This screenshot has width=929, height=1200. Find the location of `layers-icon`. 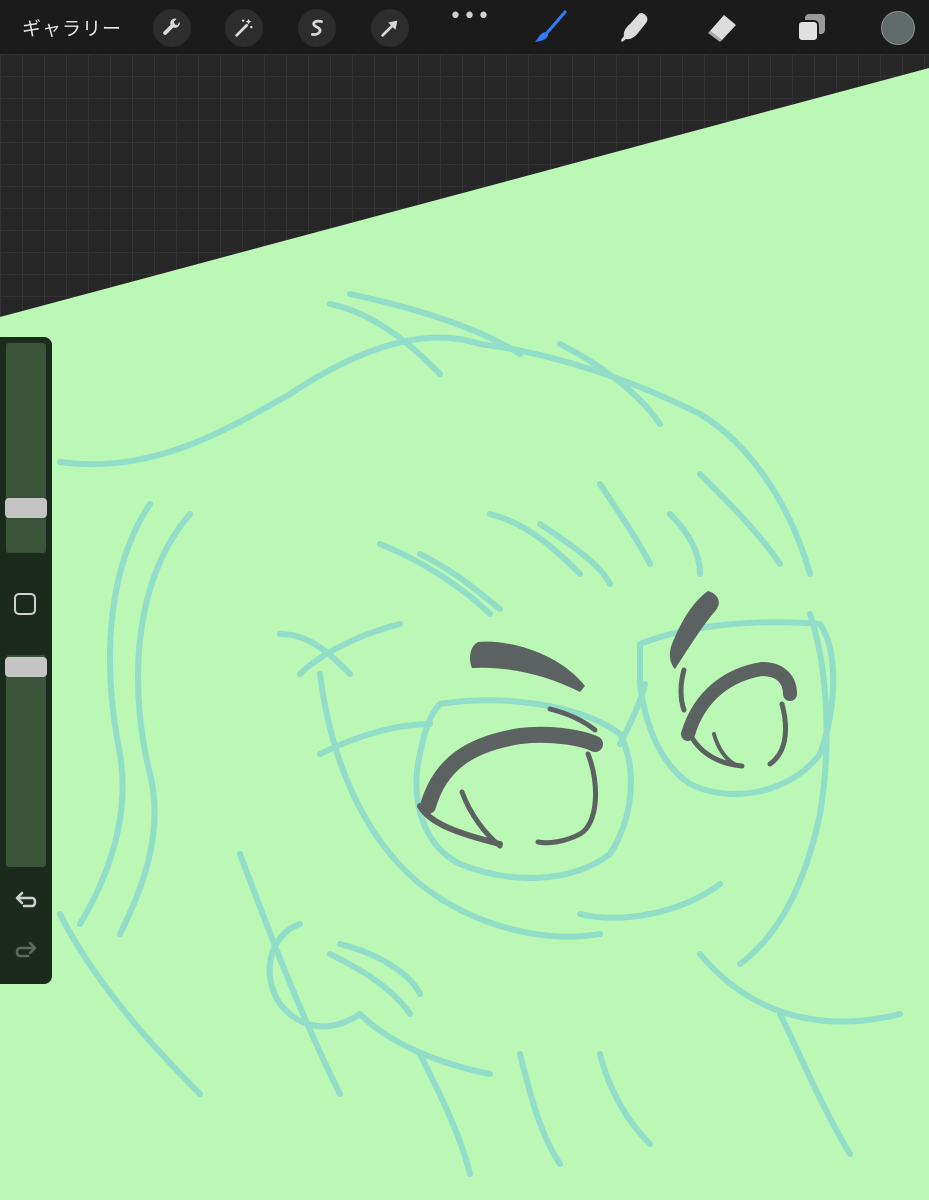

layers-icon is located at coordinates (811, 28).